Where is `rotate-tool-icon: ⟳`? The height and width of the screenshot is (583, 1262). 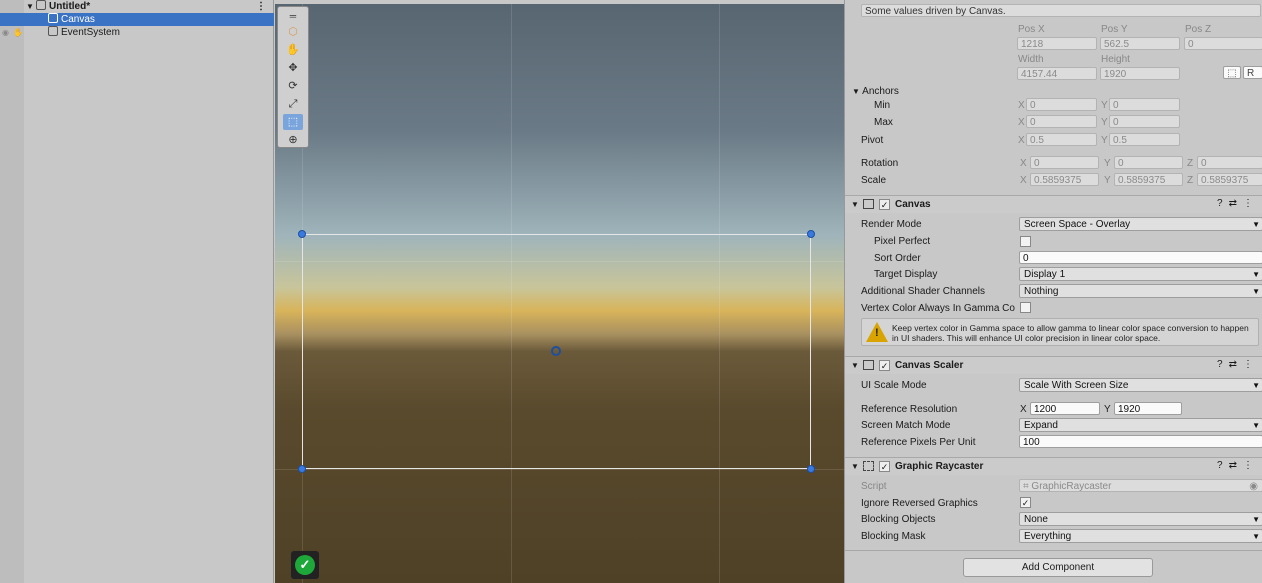 rotate-tool-icon: ⟳ is located at coordinates (293, 86).